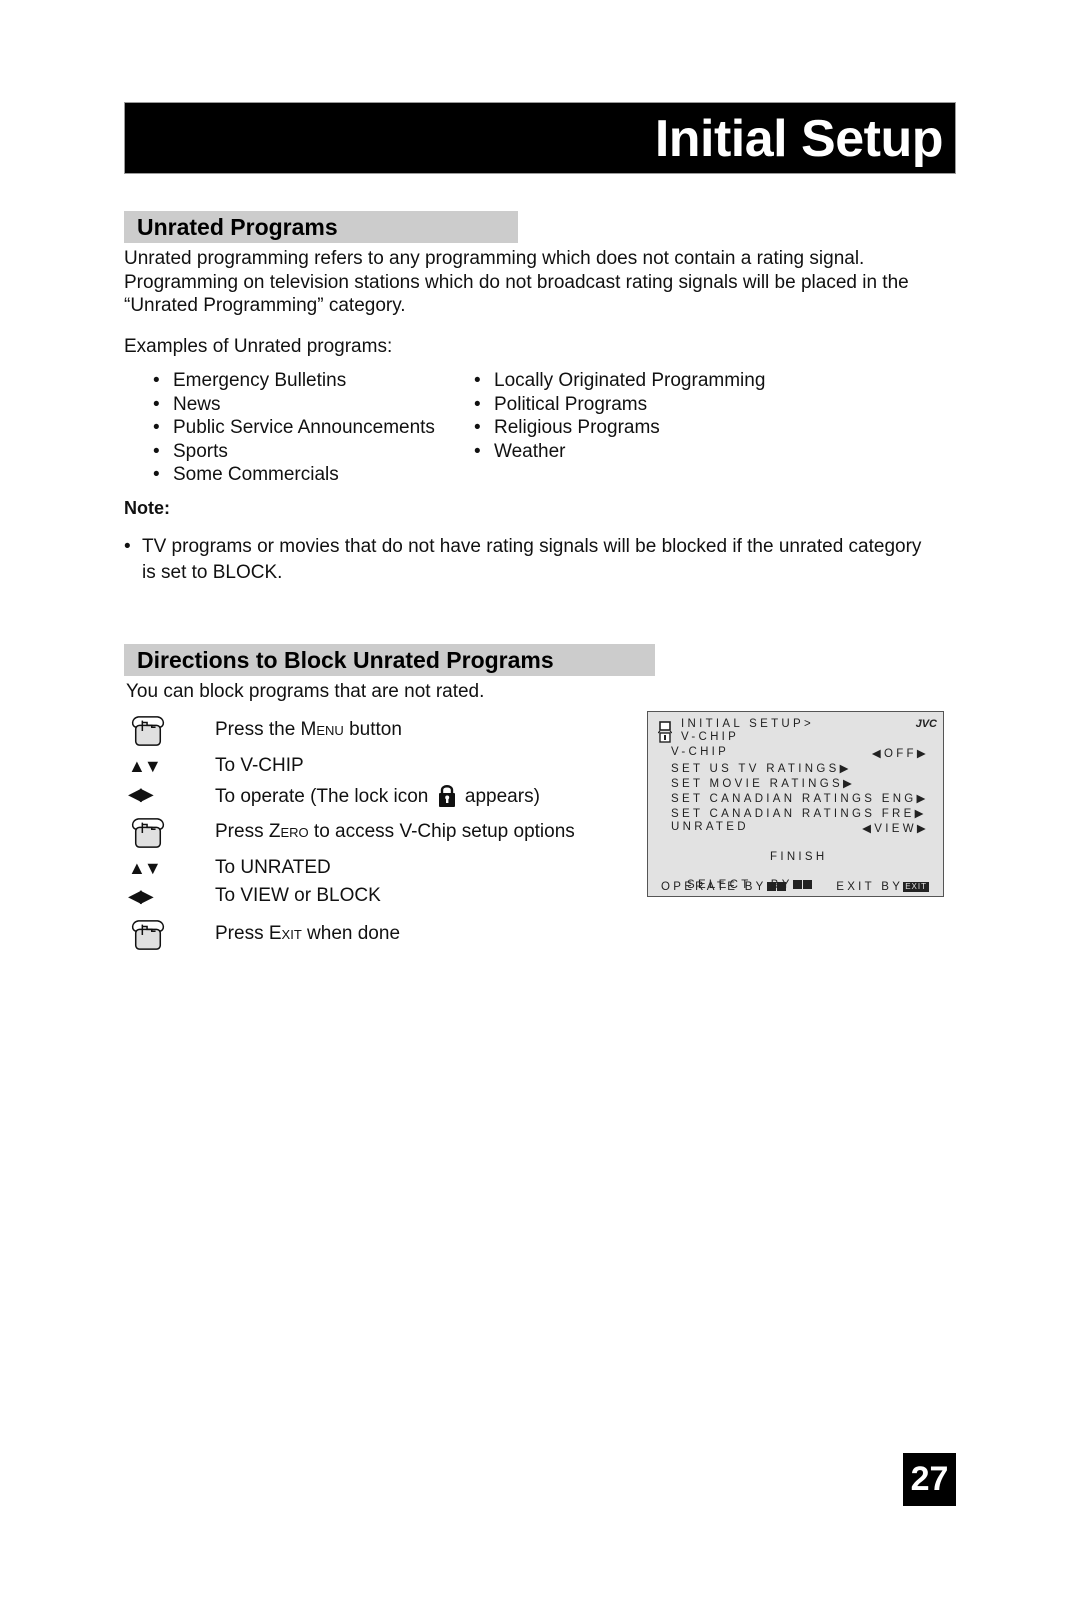 The image size is (1080, 1605). What do you see at coordinates (926, 724) in the screenshot?
I see `jvc-logo: JVC` at bounding box center [926, 724].